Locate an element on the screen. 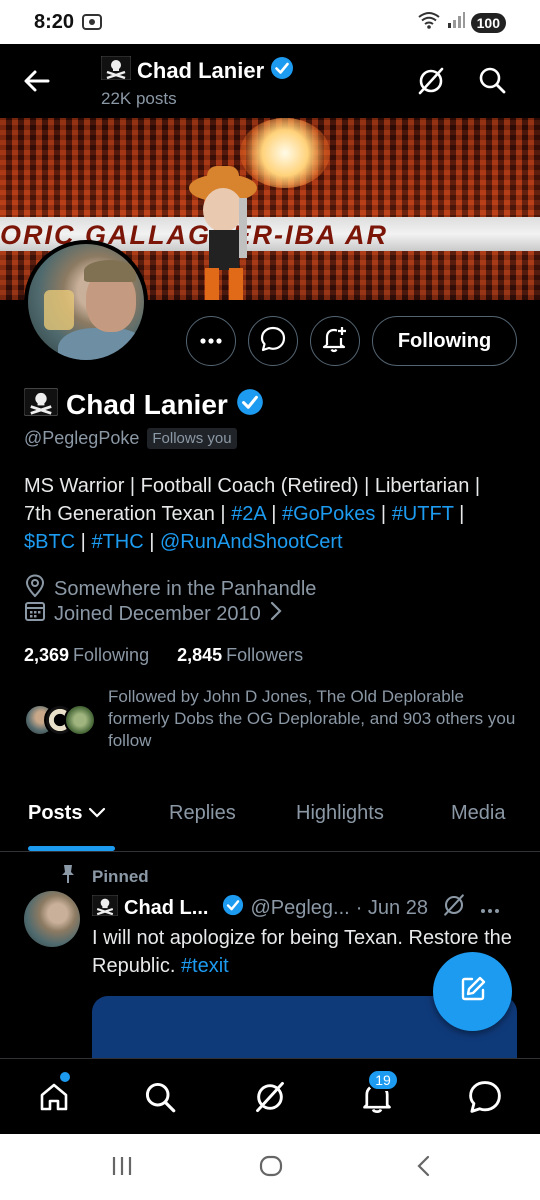 The image size is (540, 1200). profile-tabs: Posts Replies Highlights Media is located at coordinates (270, 821).